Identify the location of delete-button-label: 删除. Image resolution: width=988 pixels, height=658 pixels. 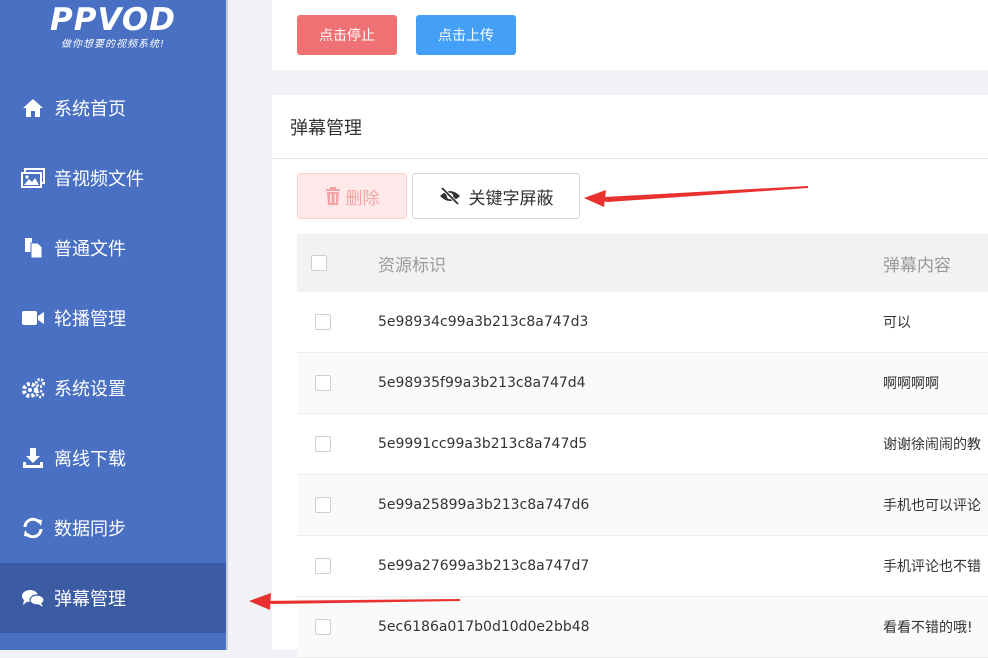
(362, 198).